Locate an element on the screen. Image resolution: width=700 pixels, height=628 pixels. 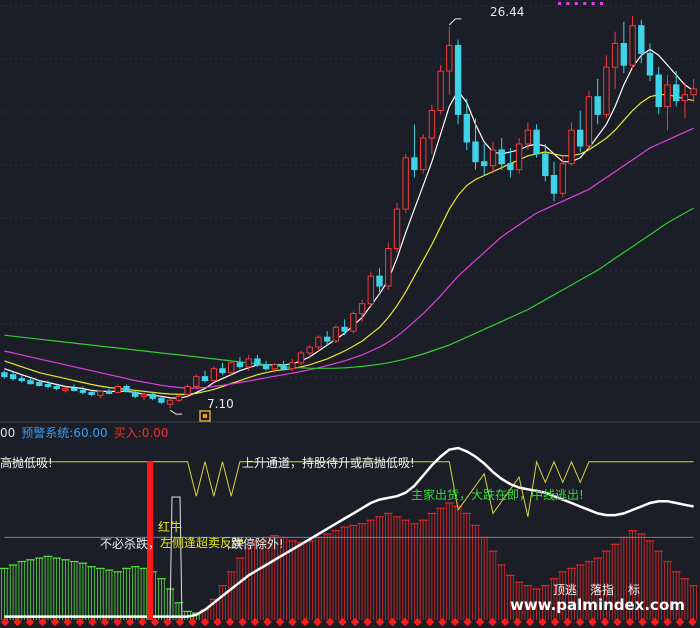
text-top-left: 高抛低吸! is located at coordinates (26, 462).